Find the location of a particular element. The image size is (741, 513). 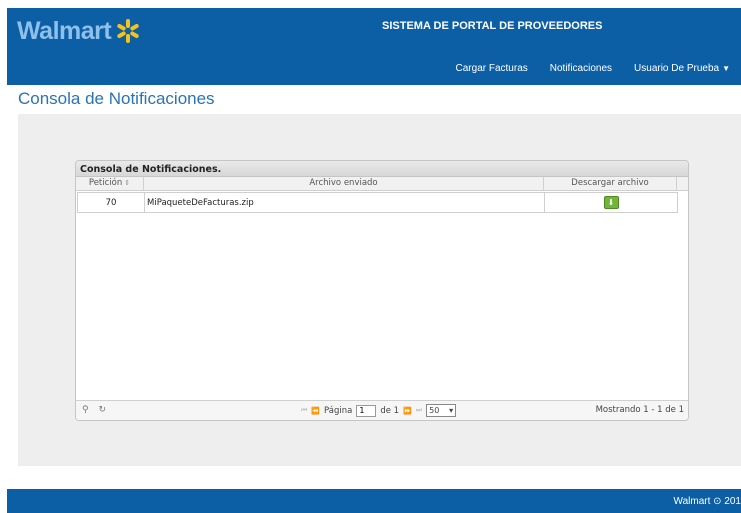

column-header-peticion: Petición ⇕ is located at coordinates (110, 183).